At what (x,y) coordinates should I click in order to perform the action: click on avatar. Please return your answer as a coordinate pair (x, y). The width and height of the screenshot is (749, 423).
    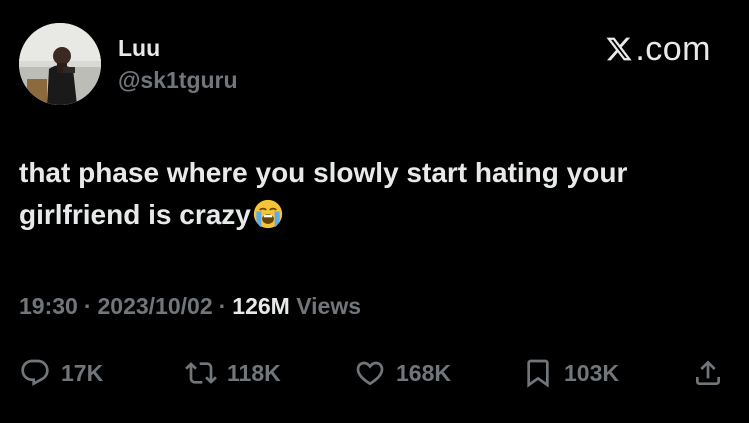
    Looking at the image, I should click on (60, 64).